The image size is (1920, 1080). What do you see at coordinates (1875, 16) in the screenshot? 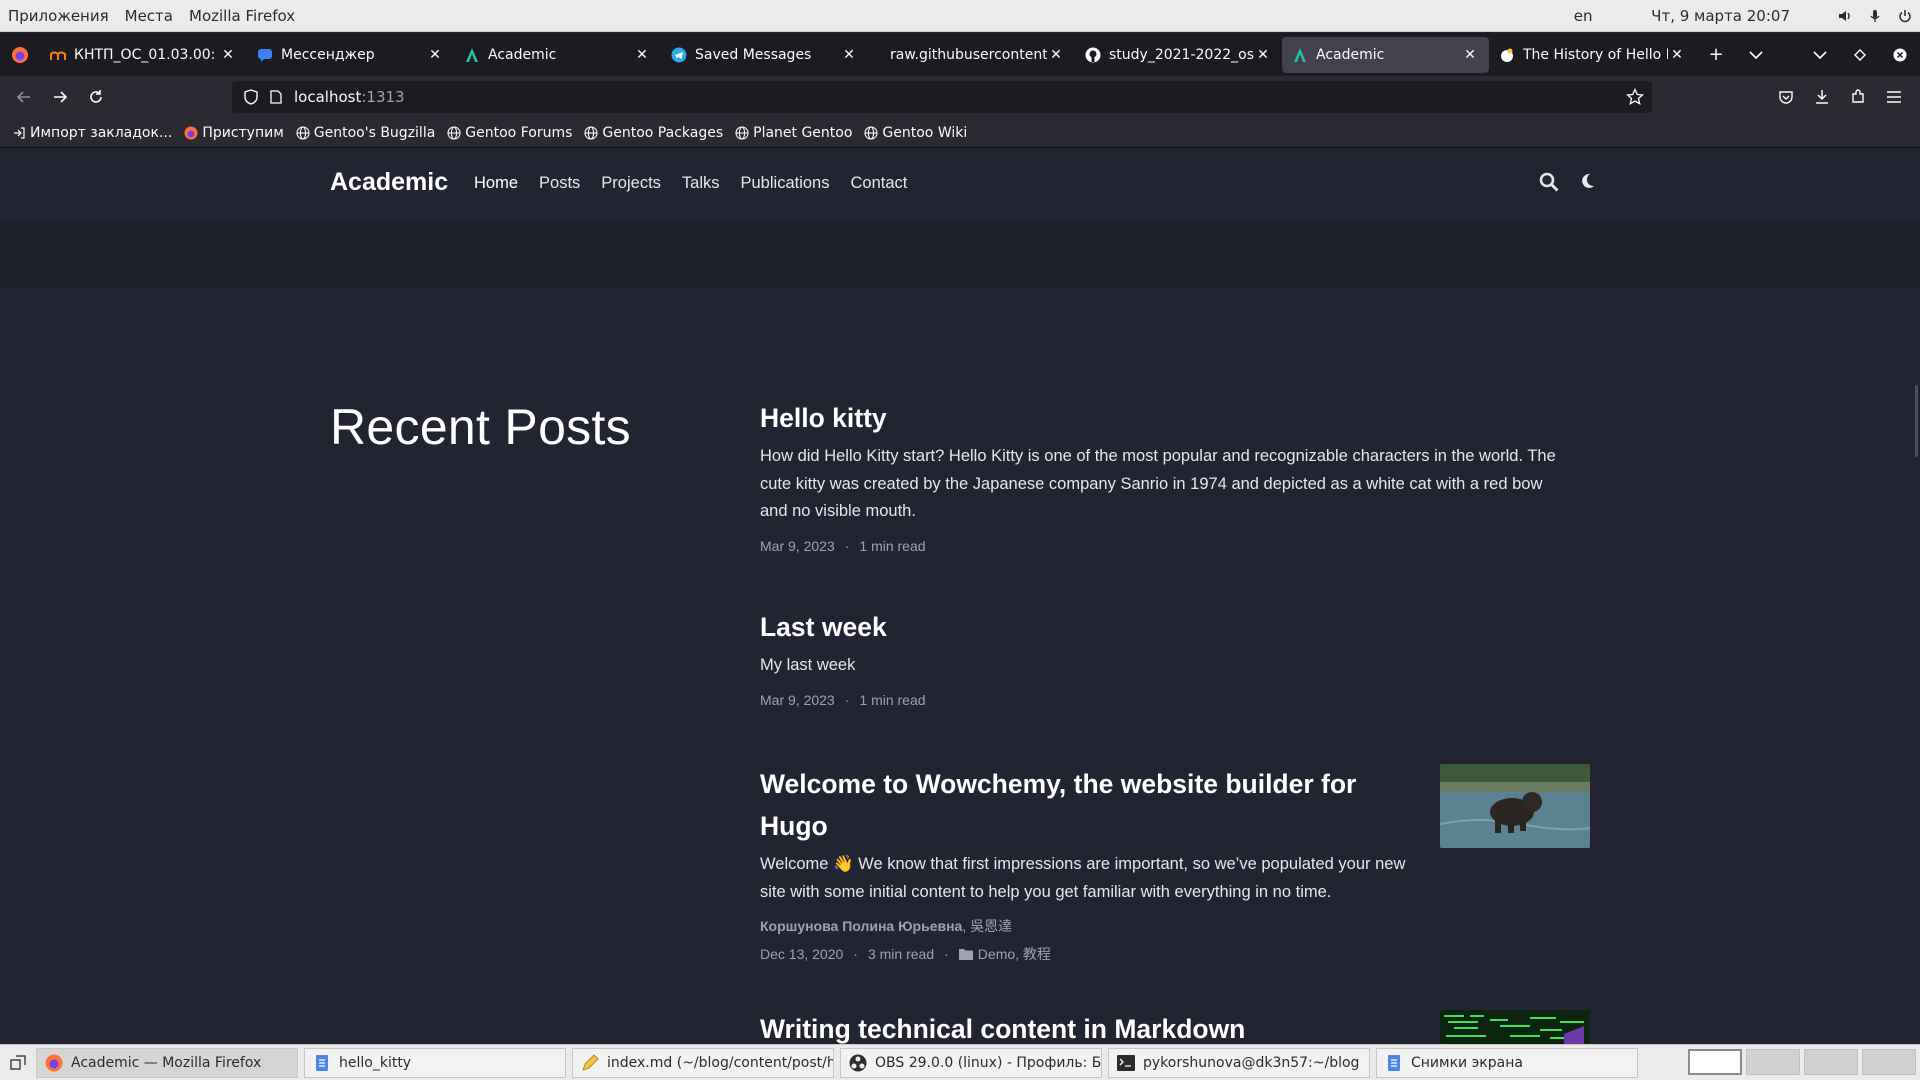
I see `microphone-icon` at bounding box center [1875, 16].